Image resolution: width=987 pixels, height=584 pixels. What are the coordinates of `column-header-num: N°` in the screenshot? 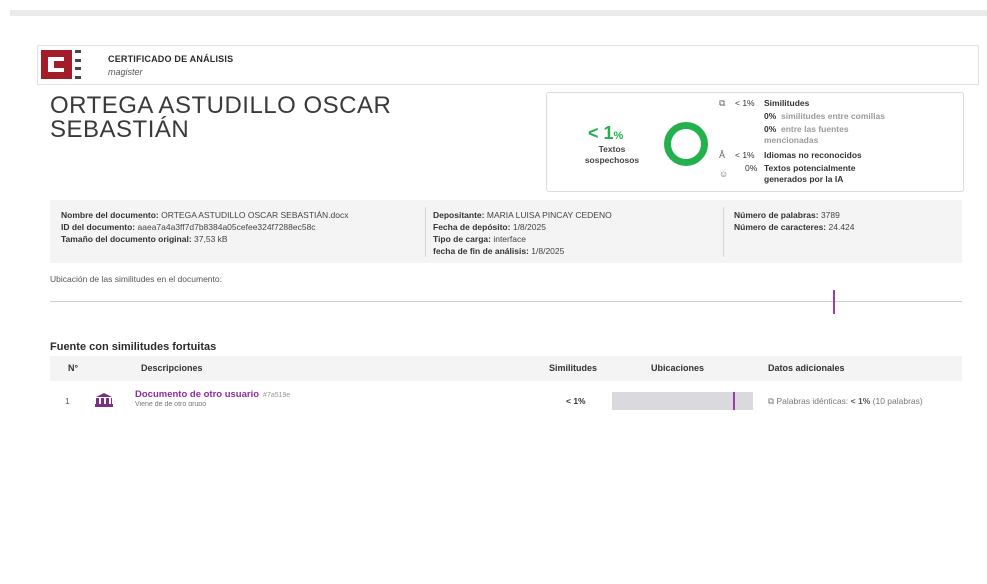 It's located at (73, 368).